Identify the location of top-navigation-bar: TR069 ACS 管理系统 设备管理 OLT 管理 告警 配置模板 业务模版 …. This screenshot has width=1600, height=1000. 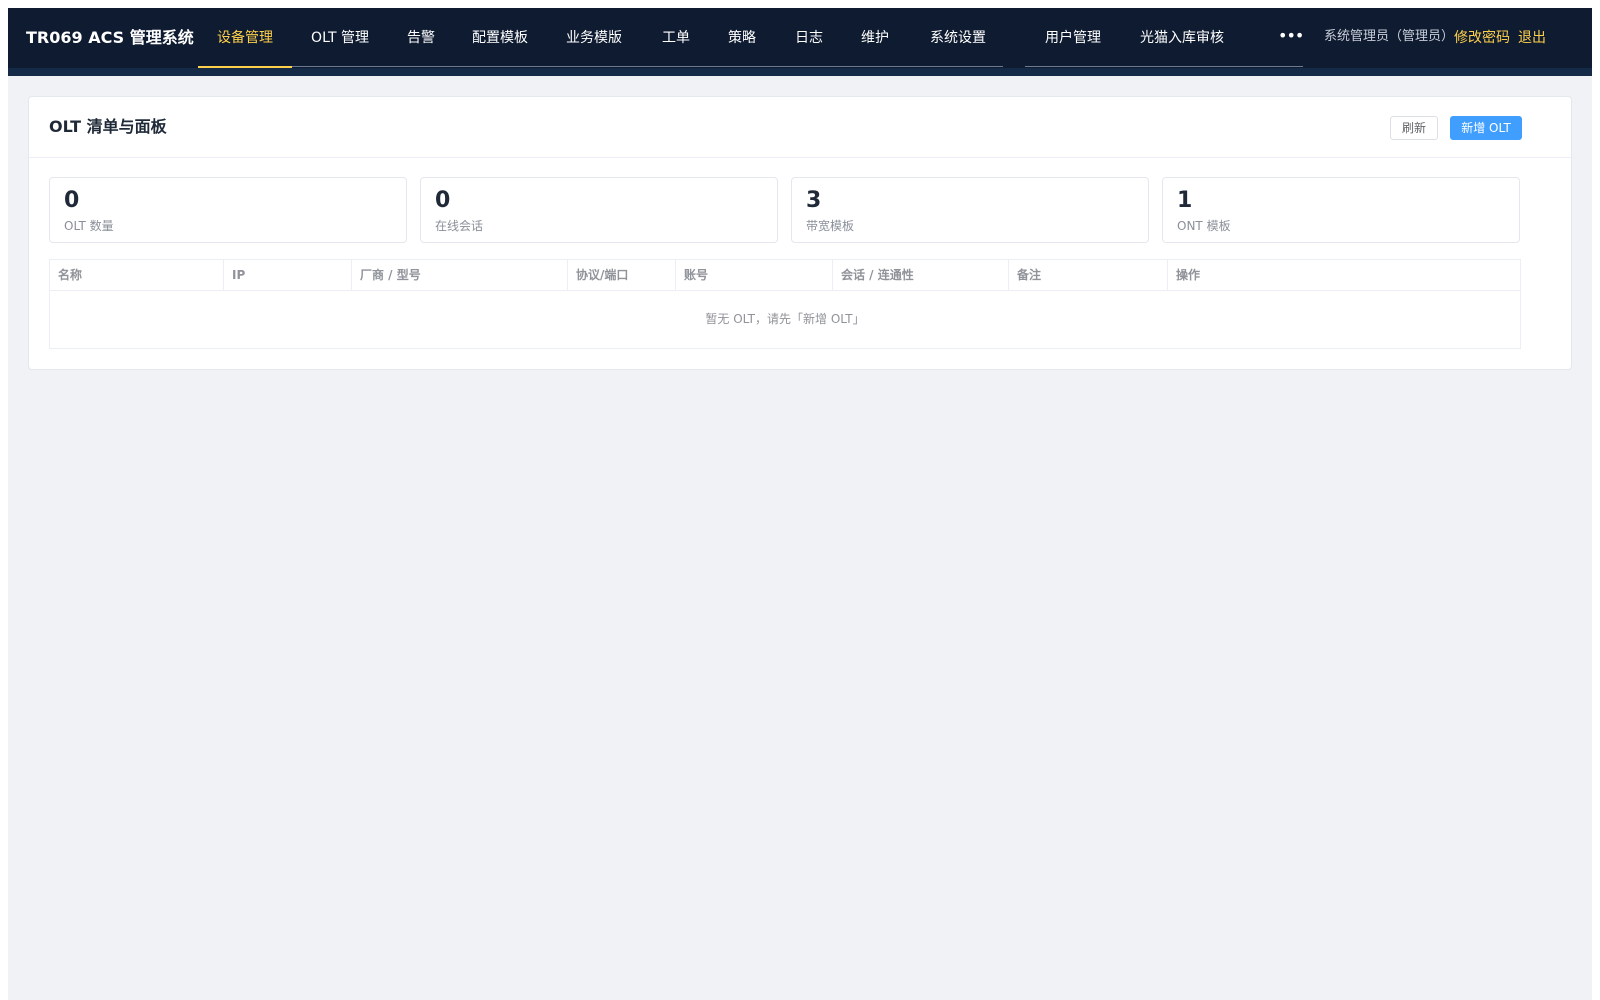
(800, 42).